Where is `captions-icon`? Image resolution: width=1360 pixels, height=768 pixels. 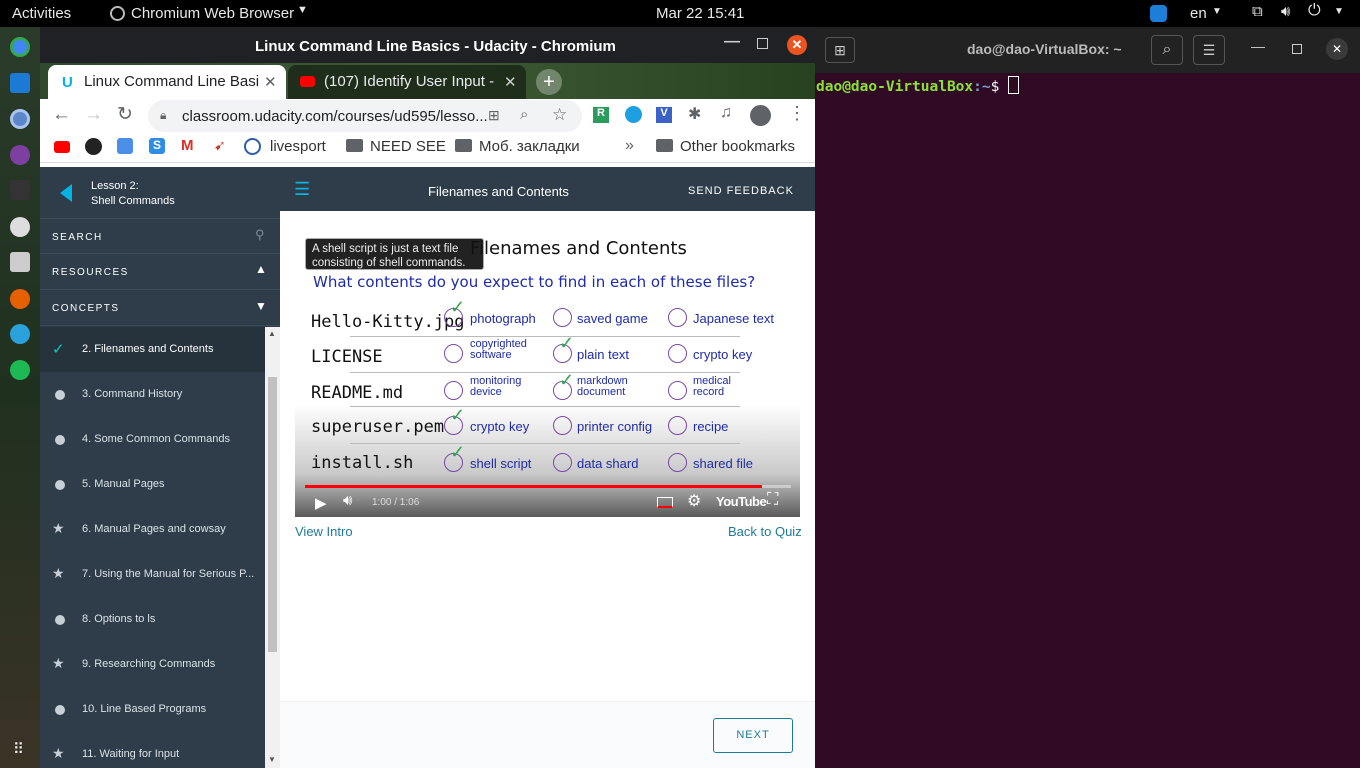 captions-icon is located at coordinates (665, 502).